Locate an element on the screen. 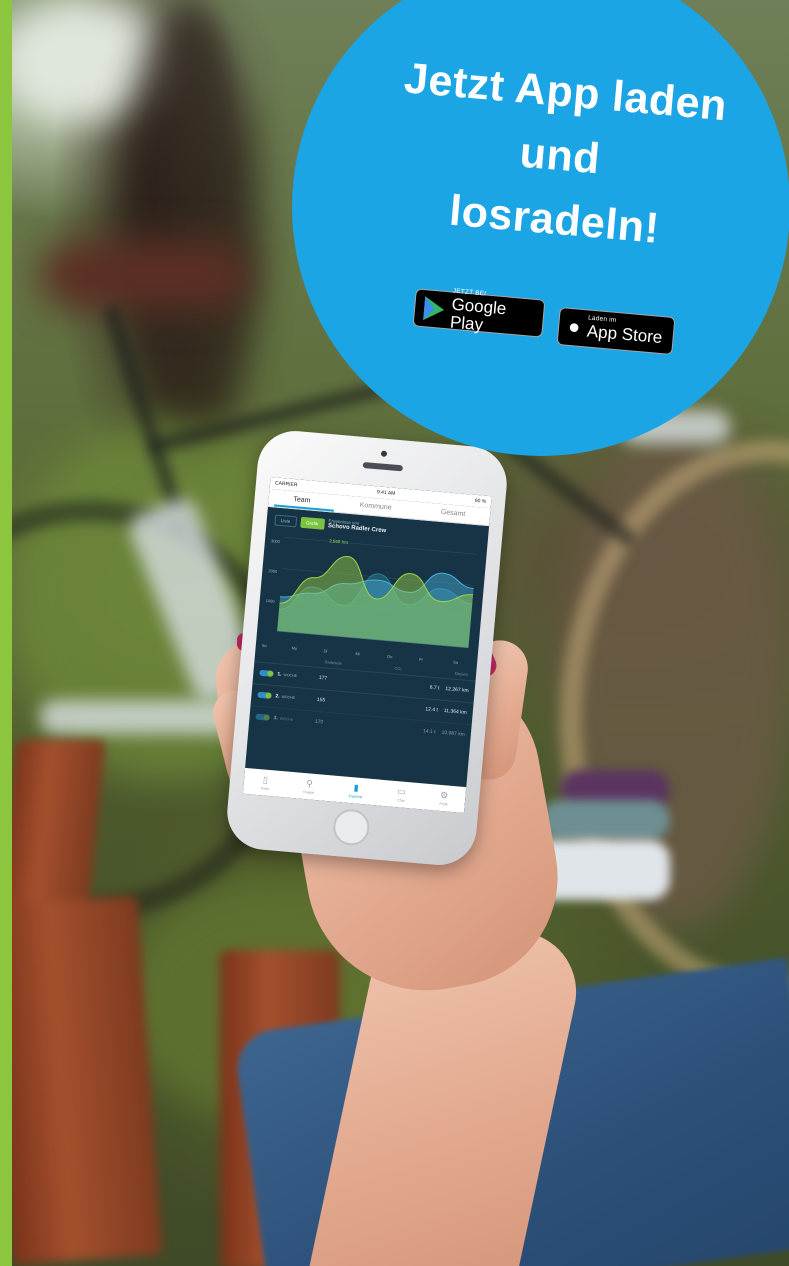 Image resolution: width=789 pixels, height=1266 pixels. tab-gesamt: Gesamt is located at coordinates (453, 513).